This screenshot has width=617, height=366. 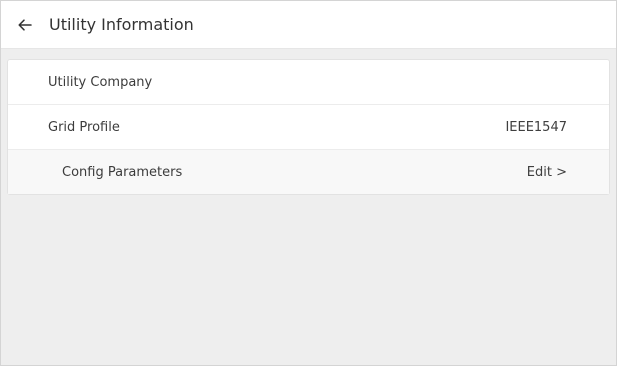 What do you see at coordinates (308, 25) in the screenshot?
I see `header-bar: Utility Information` at bounding box center [308, 25].